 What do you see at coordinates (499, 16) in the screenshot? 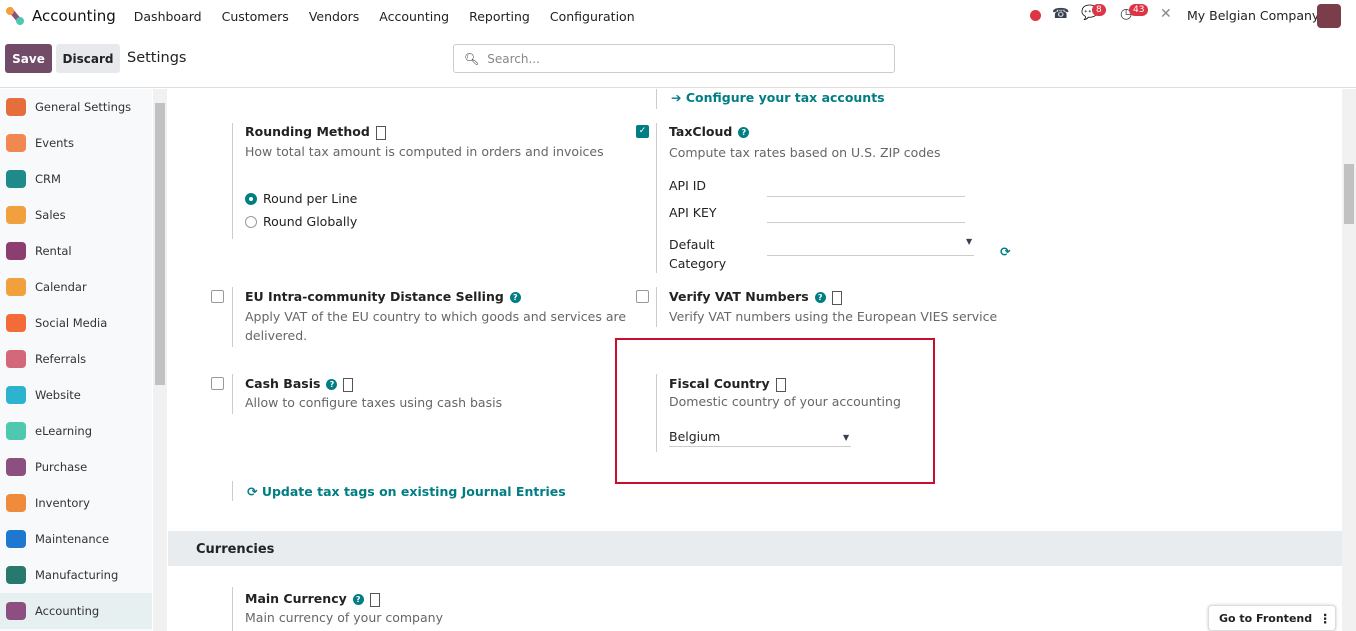
I see `menu-reporting: Reporting` at bounding box center [499, 16].